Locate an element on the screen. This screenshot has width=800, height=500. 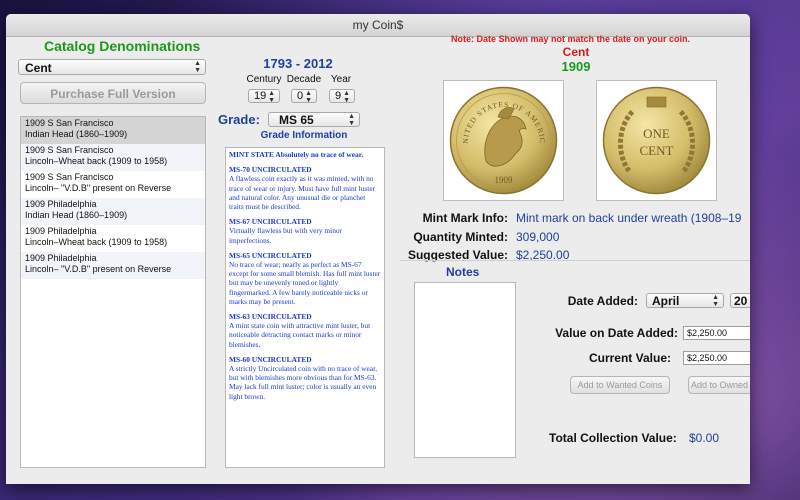
grade-select-value: MS 65 is located at coordinates (296, 120).